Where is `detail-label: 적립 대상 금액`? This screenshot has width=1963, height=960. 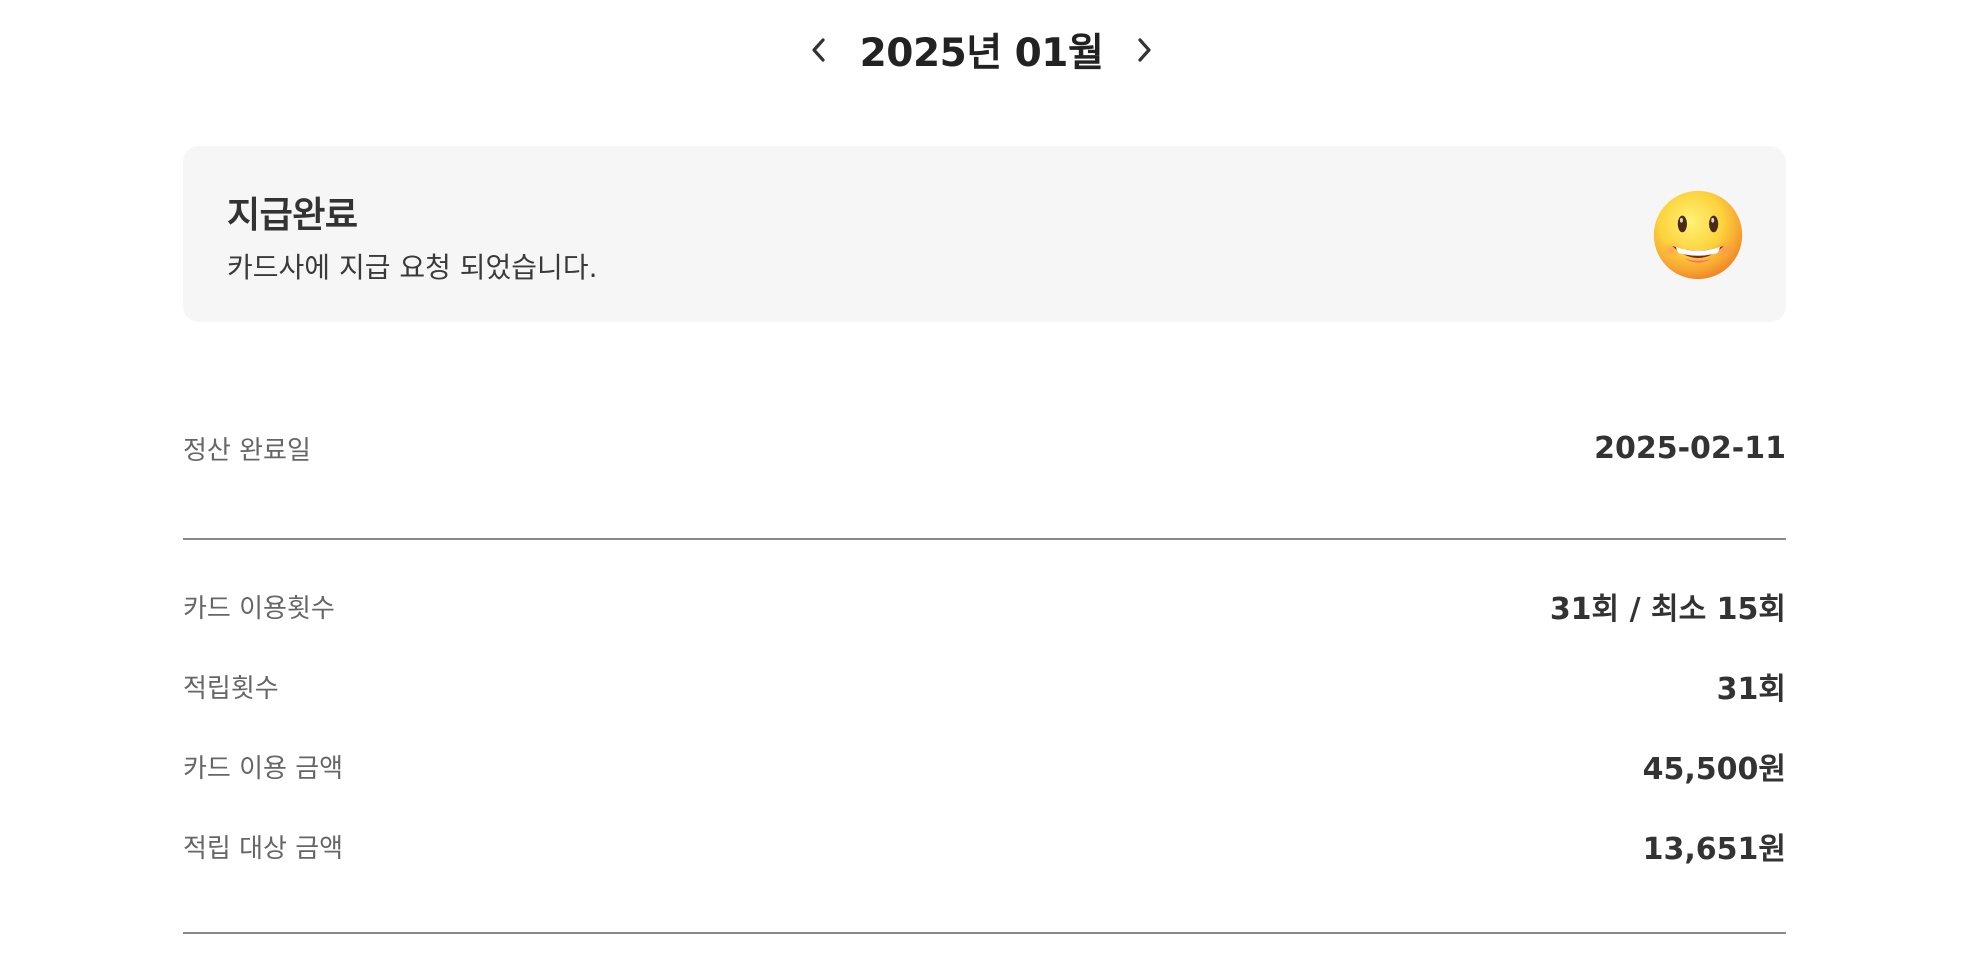
detail-label: 적립 대상 금액 is located at coordinates (263, 848).